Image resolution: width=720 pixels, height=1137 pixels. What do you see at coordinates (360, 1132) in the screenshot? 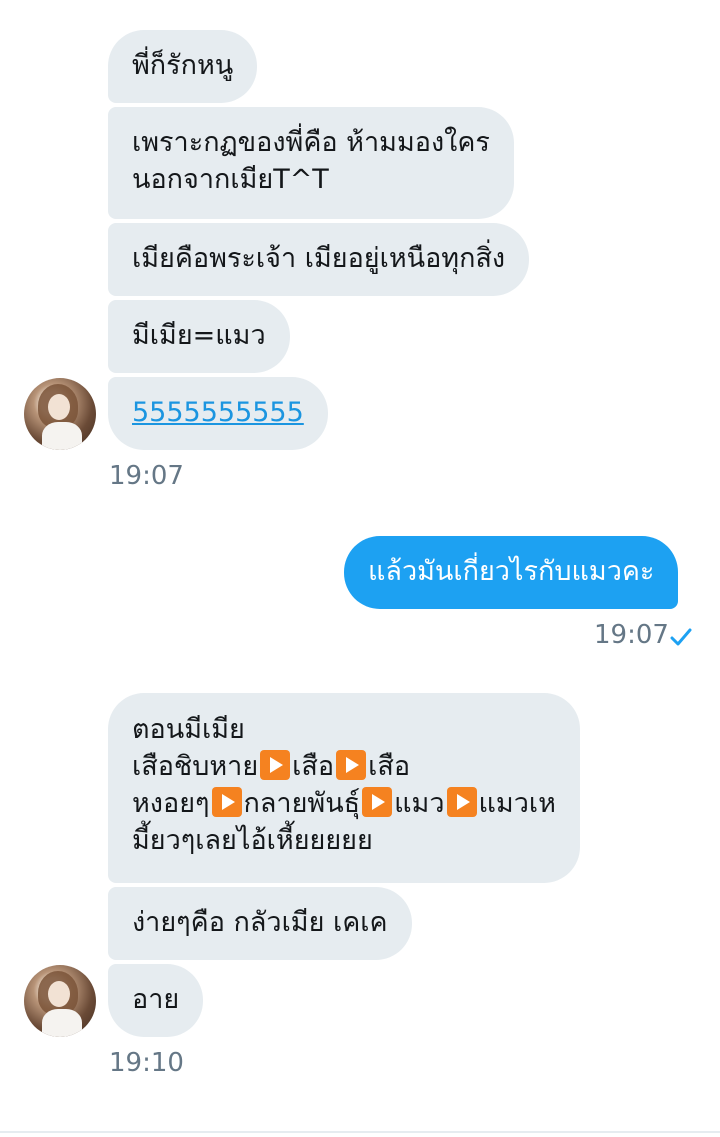
I see `composer-divider` at bounding box center [360, 1132].